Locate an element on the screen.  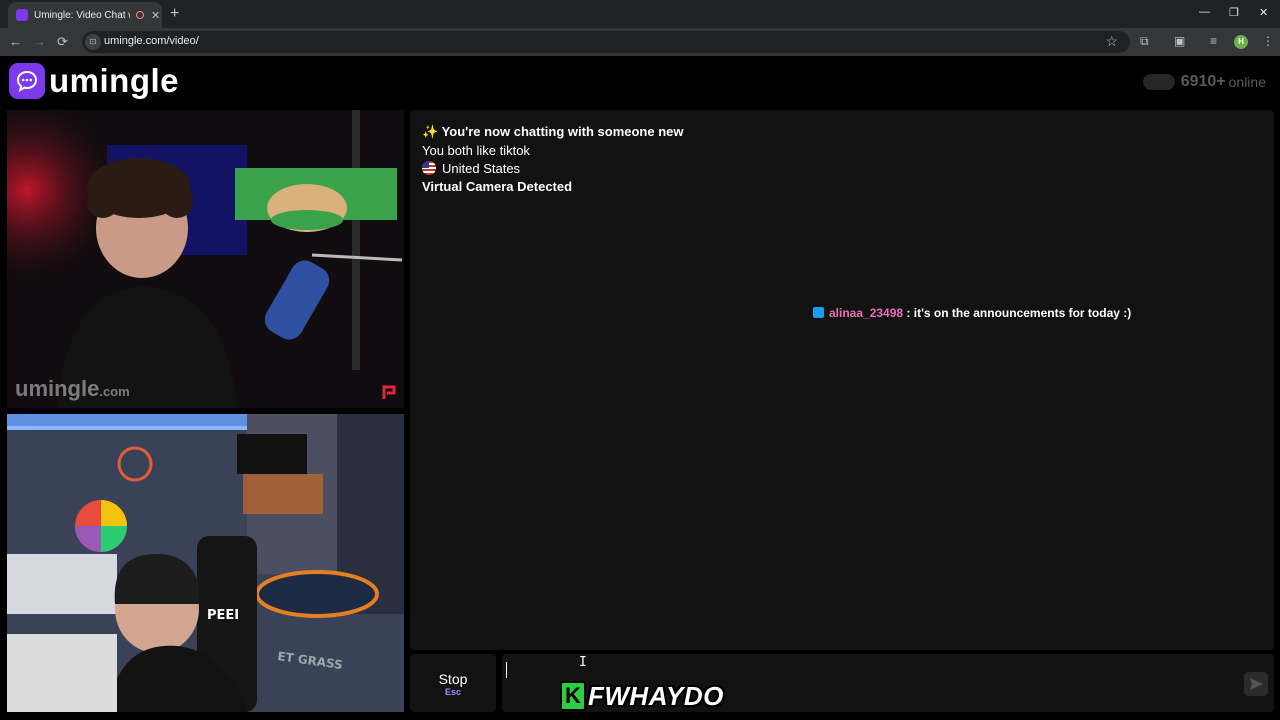
forward-button: → is located at coordinates (39, 41).